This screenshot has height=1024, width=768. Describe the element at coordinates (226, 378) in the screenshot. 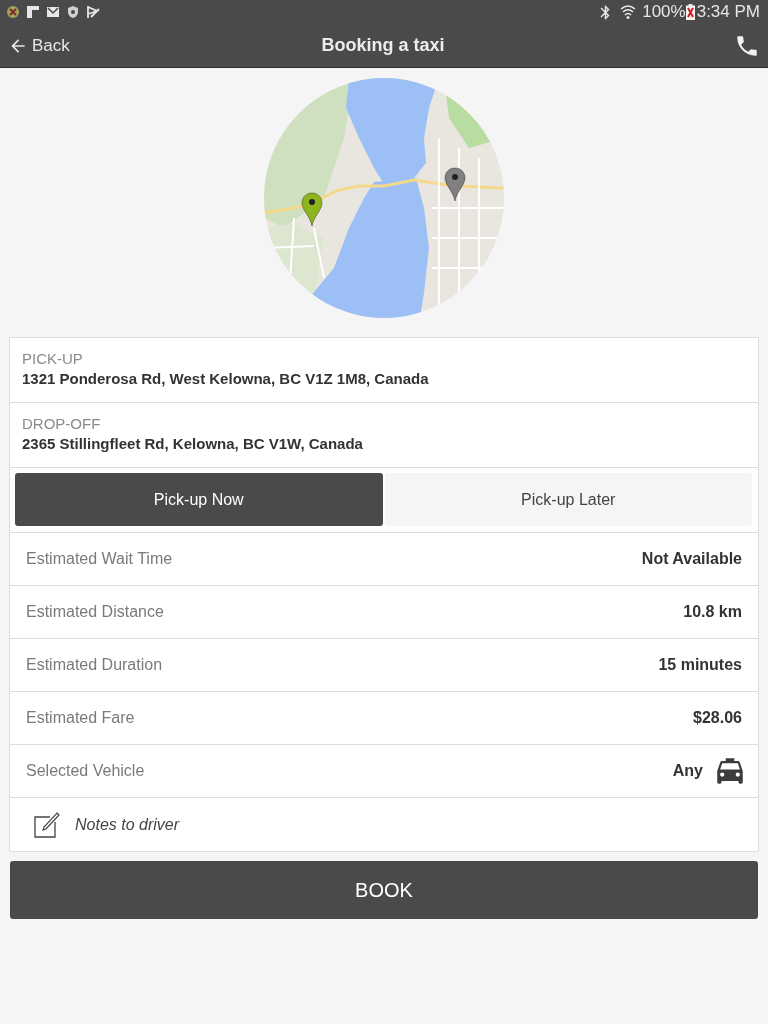

I see `address-text: 1321 Ponderosa Rd, West Kelowna, BC V1Z 1M8, Canada` at that location.